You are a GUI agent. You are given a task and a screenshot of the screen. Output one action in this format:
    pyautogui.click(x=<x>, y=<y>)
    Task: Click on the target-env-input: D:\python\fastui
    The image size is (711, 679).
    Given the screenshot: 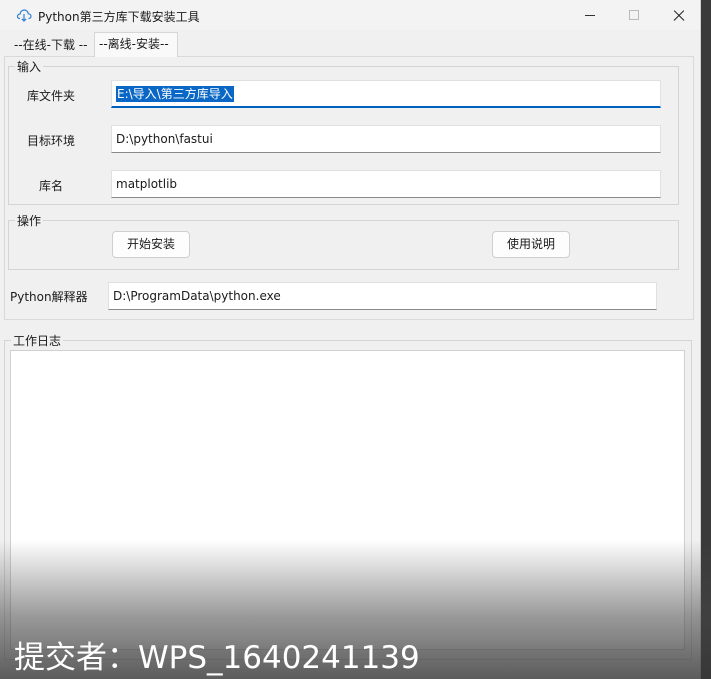 What is the action you would take?
    pyautogui.click(x=386, y=139)
    